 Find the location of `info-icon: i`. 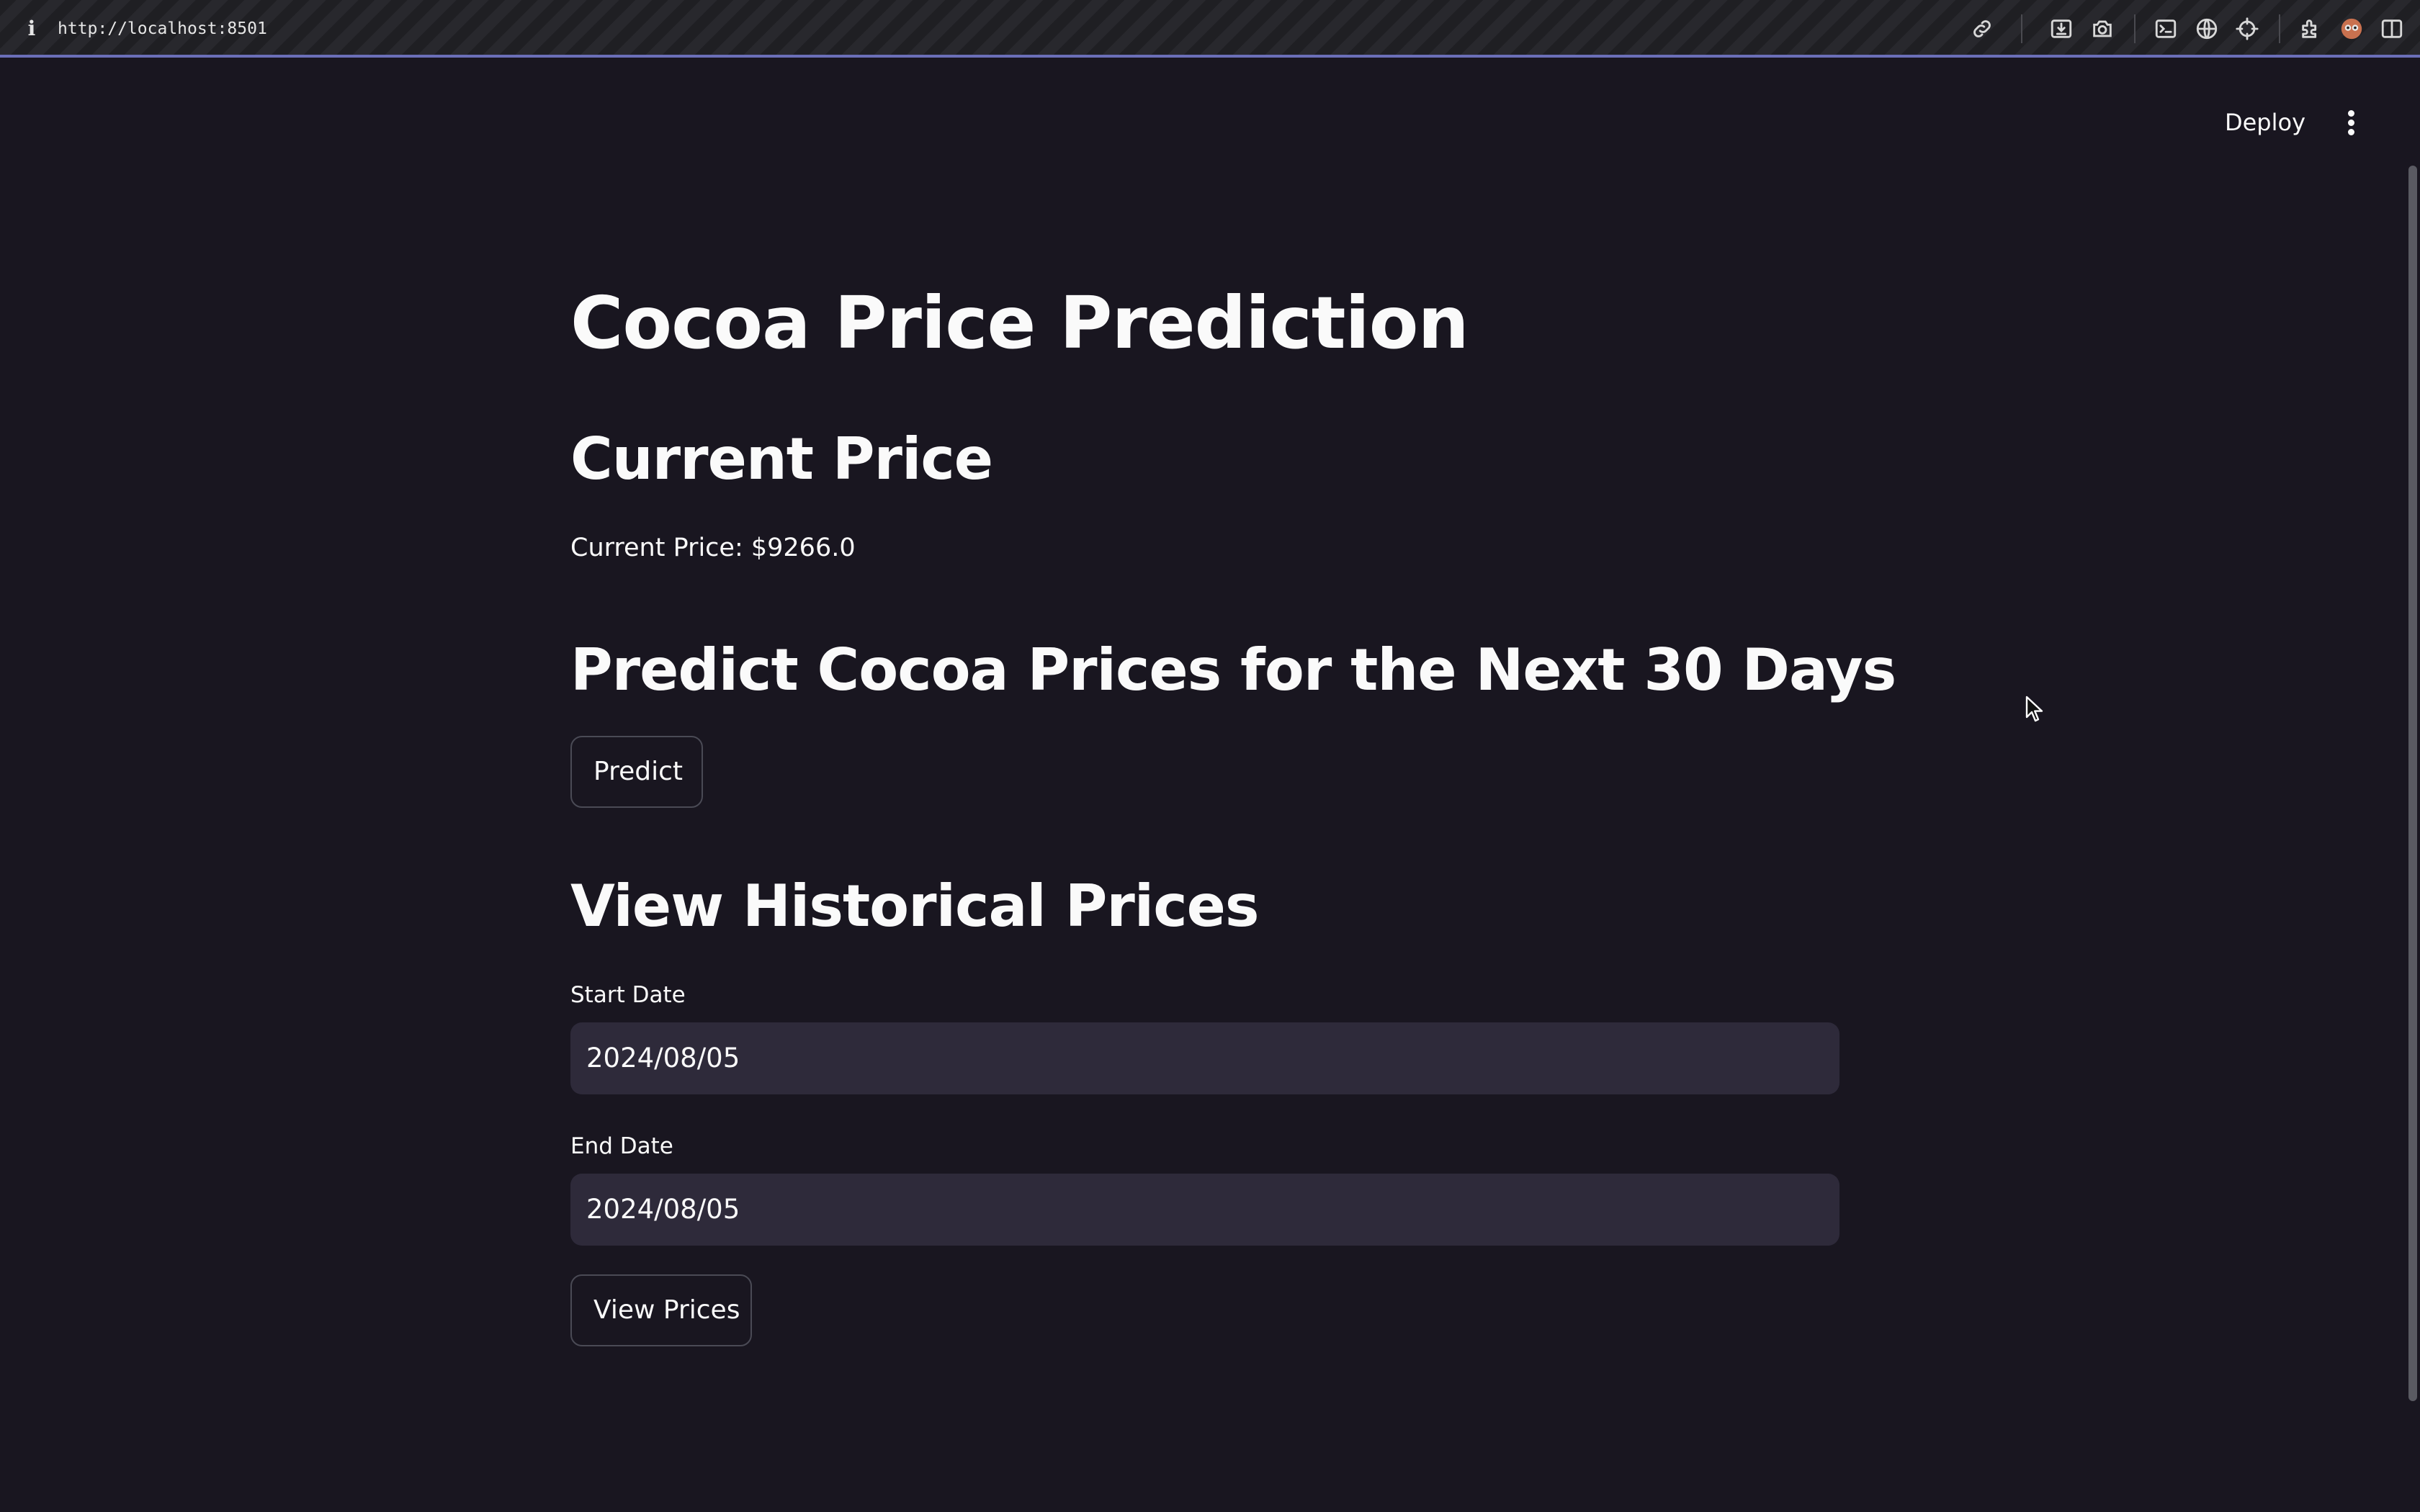

info-icon: i is located at coordinates (31, 28).